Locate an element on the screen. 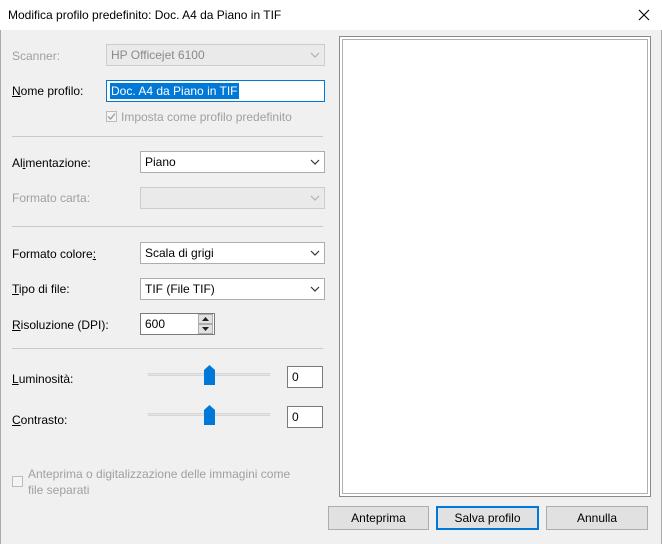 Image resolution: width=662 pixels, height=544 pixels. save-profile-button: Salva profilo is located at coordinates (487, 518).